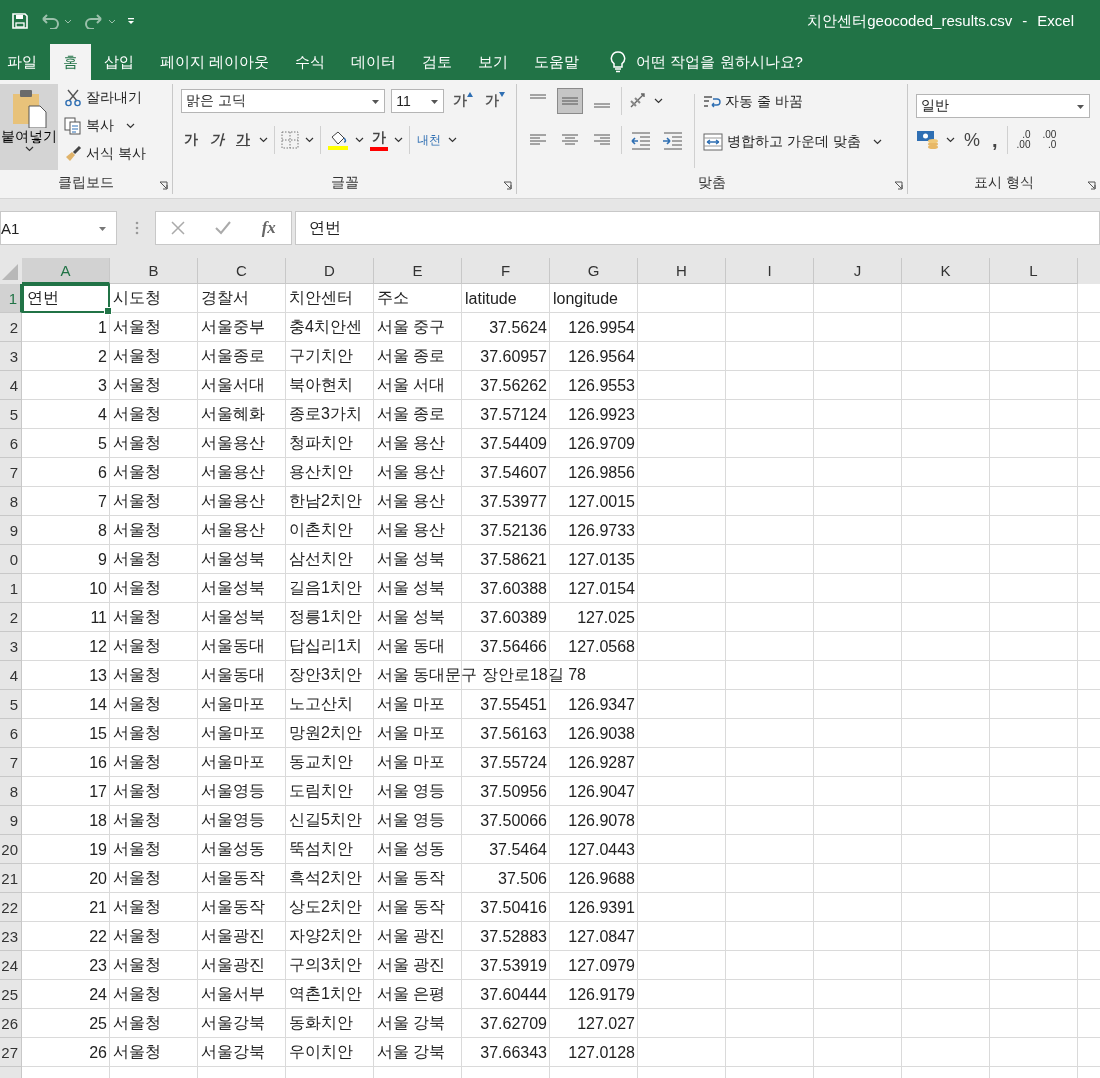 This screenshot has width=1100, height=1078. Describe the element at coordinates (495, 101) in the screenshot. I see `decrease-font-size-button: 가` at that location.